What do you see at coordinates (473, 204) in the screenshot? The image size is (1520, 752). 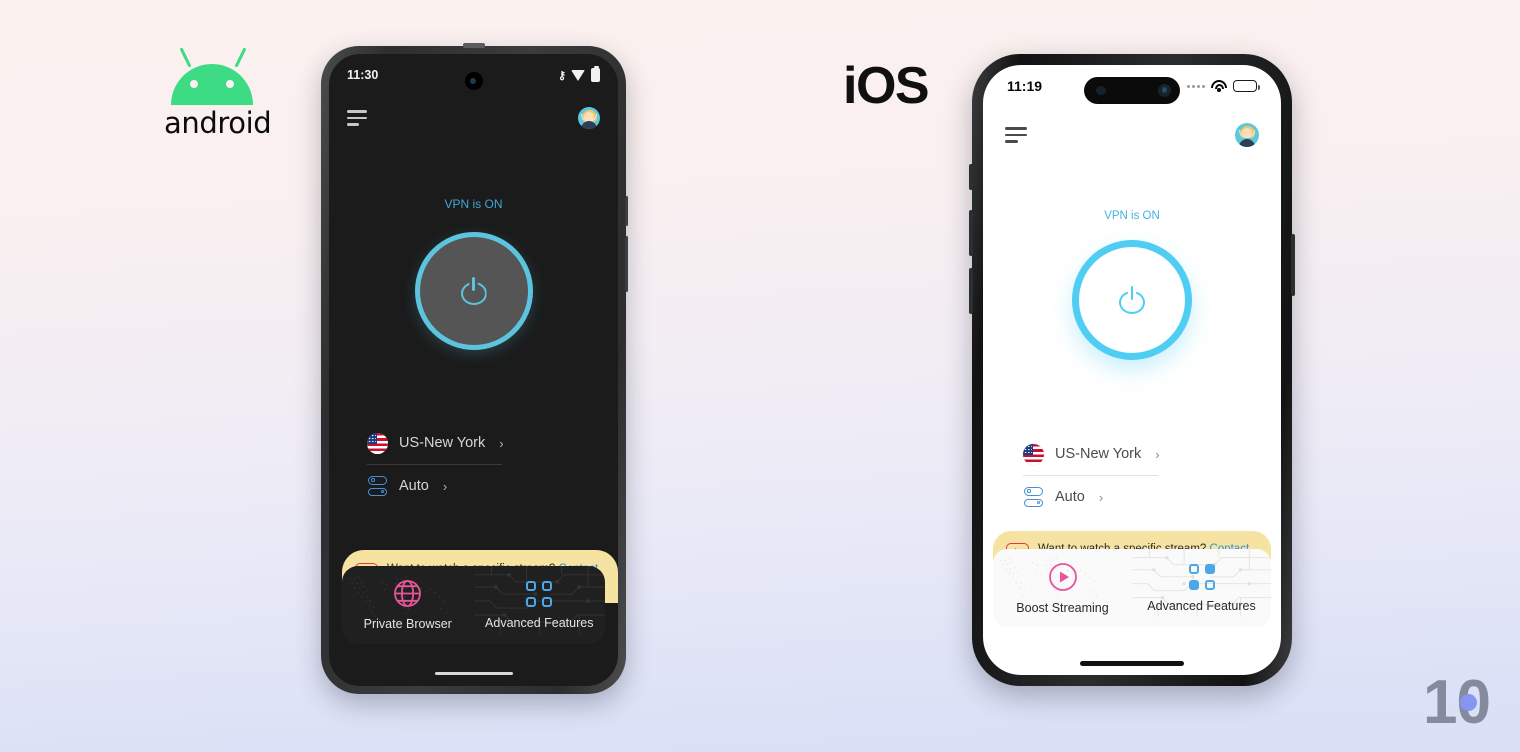 I see `android-vpn-status-label: VPN is ON` at bounding box center [473, 204].